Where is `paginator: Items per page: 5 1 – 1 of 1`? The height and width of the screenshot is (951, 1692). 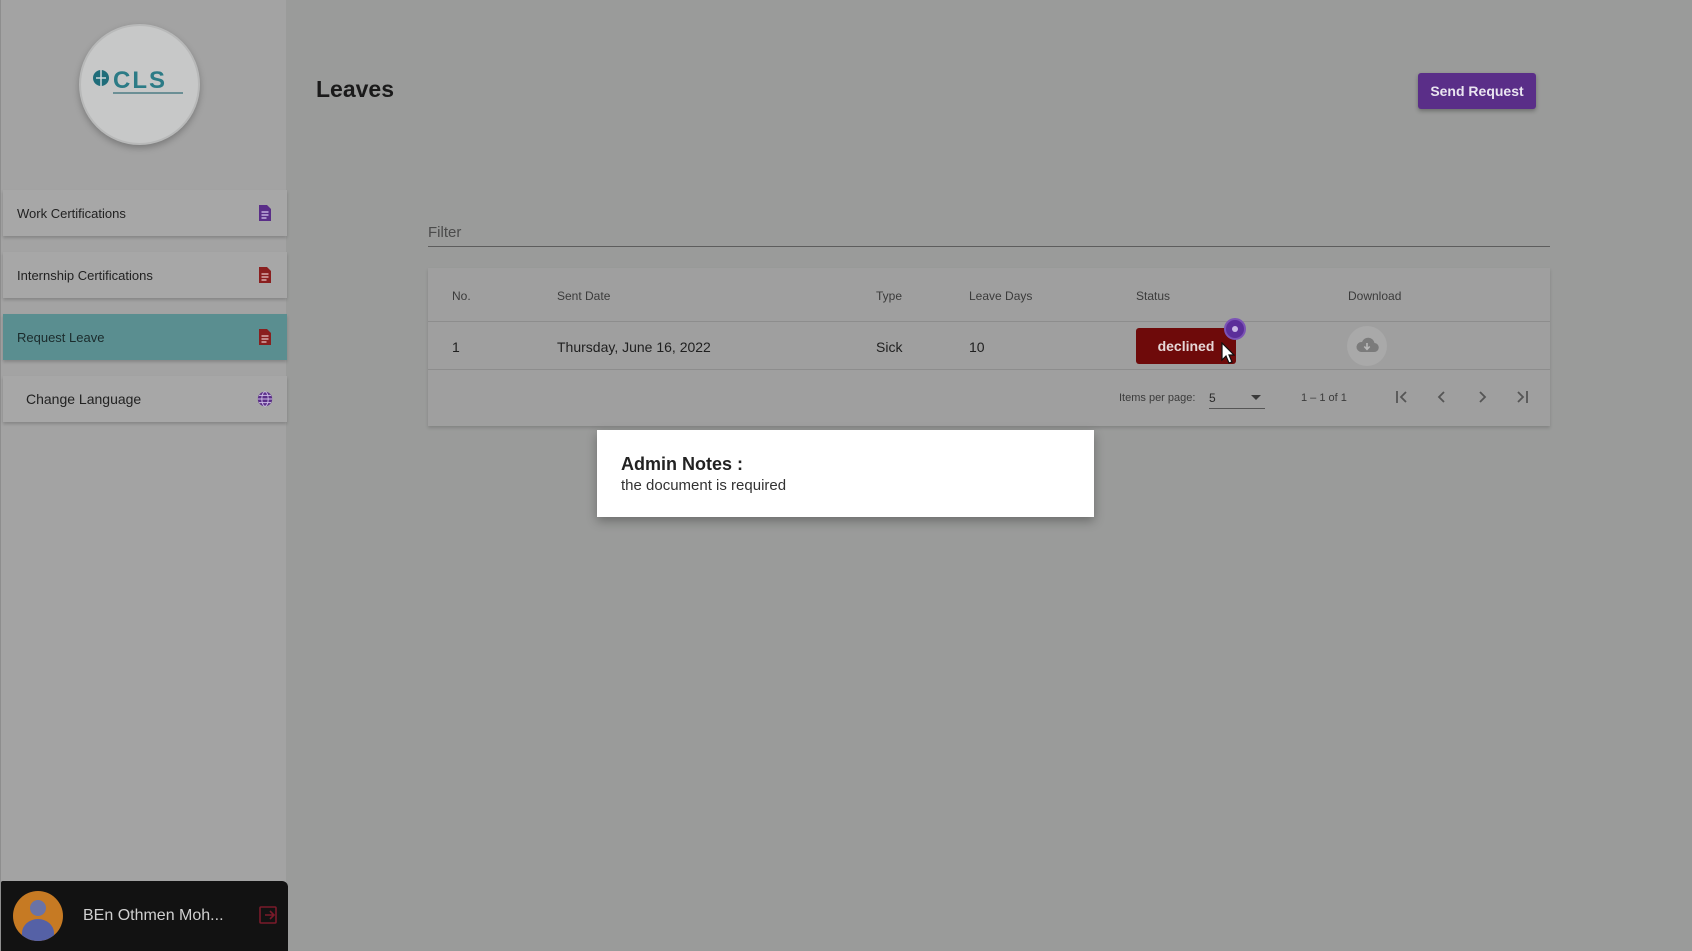 paginator: Items per page: 5 1 – 1 of 1 is located at coordinates (989, 398).